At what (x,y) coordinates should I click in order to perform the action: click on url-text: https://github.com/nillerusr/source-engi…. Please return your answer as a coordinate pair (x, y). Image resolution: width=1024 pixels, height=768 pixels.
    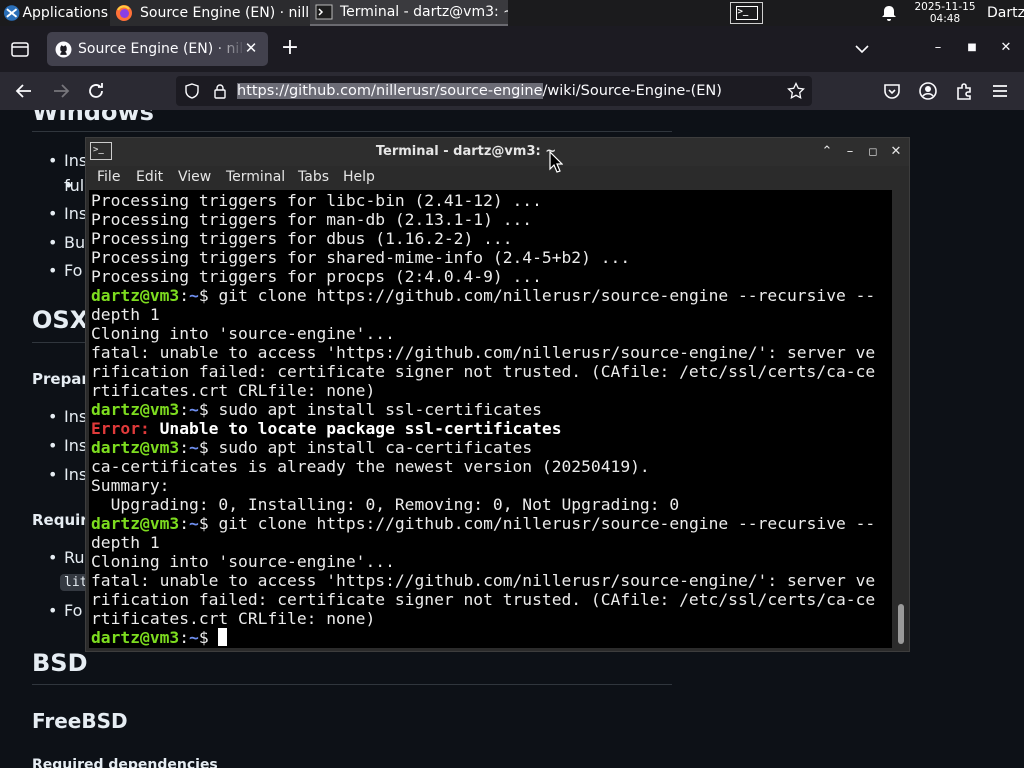
    Looking at the image, I should click on (479, 91).